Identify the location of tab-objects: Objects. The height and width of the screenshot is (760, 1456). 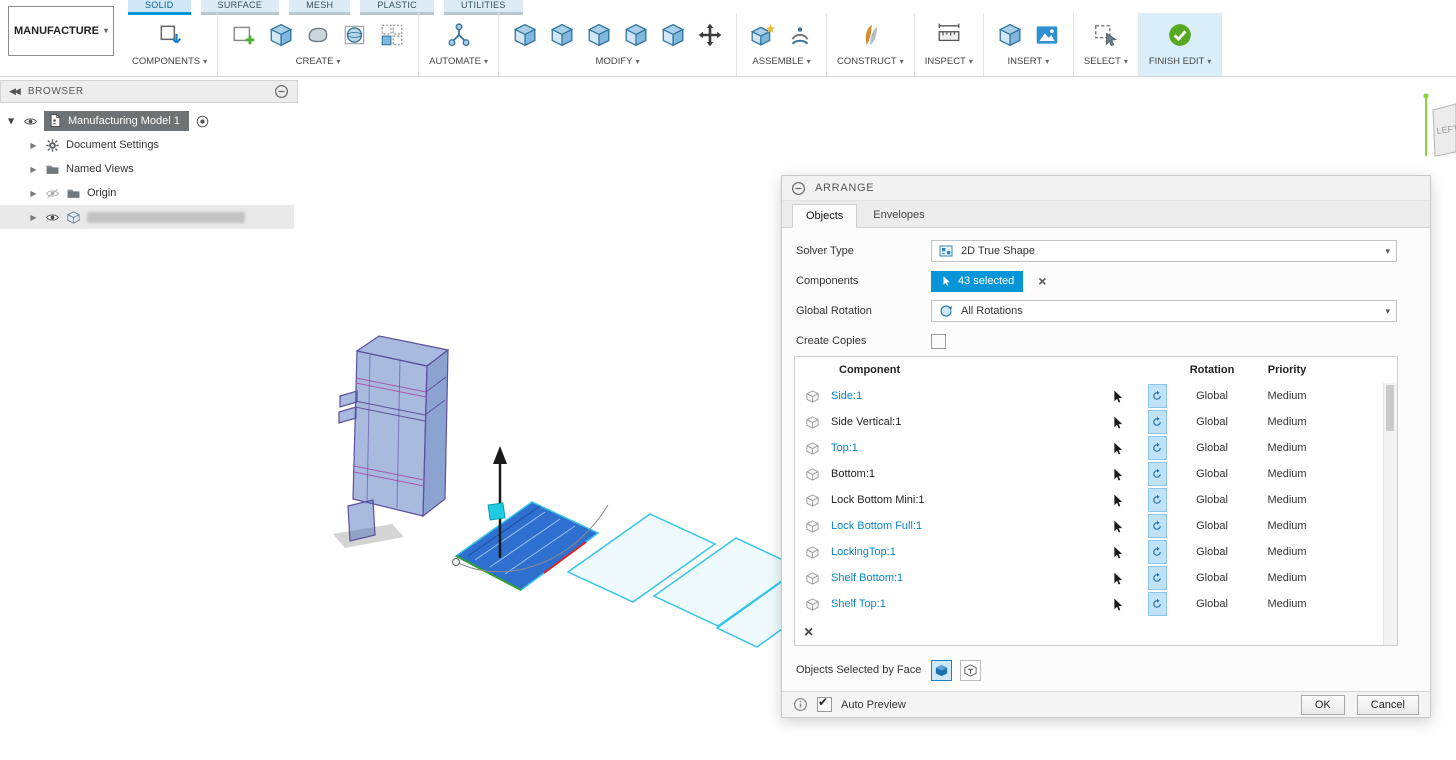
(825, 216).